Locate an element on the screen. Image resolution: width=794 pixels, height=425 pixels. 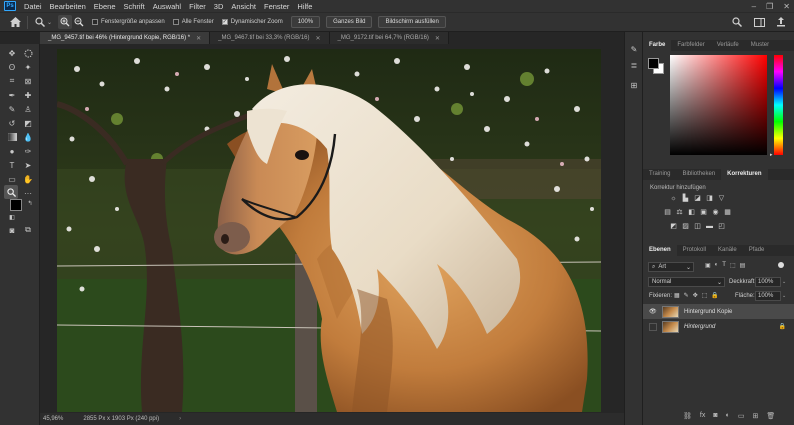
zoom-100-button: 100% is located at coordinates (305, 22).